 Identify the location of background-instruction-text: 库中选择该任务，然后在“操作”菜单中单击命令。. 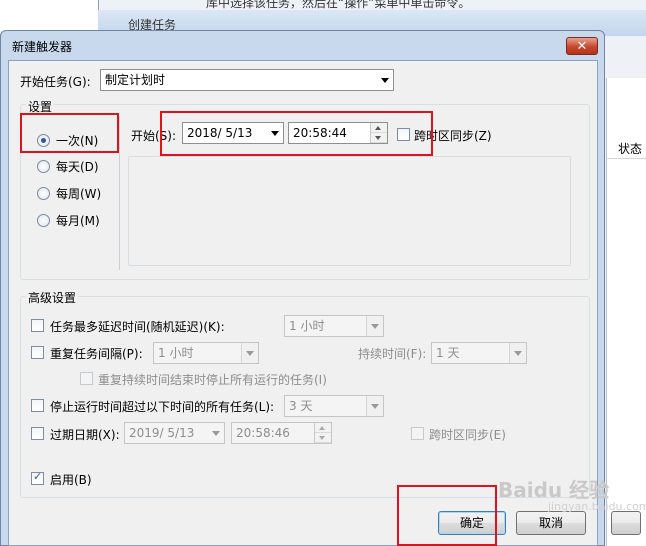
(338, 5).